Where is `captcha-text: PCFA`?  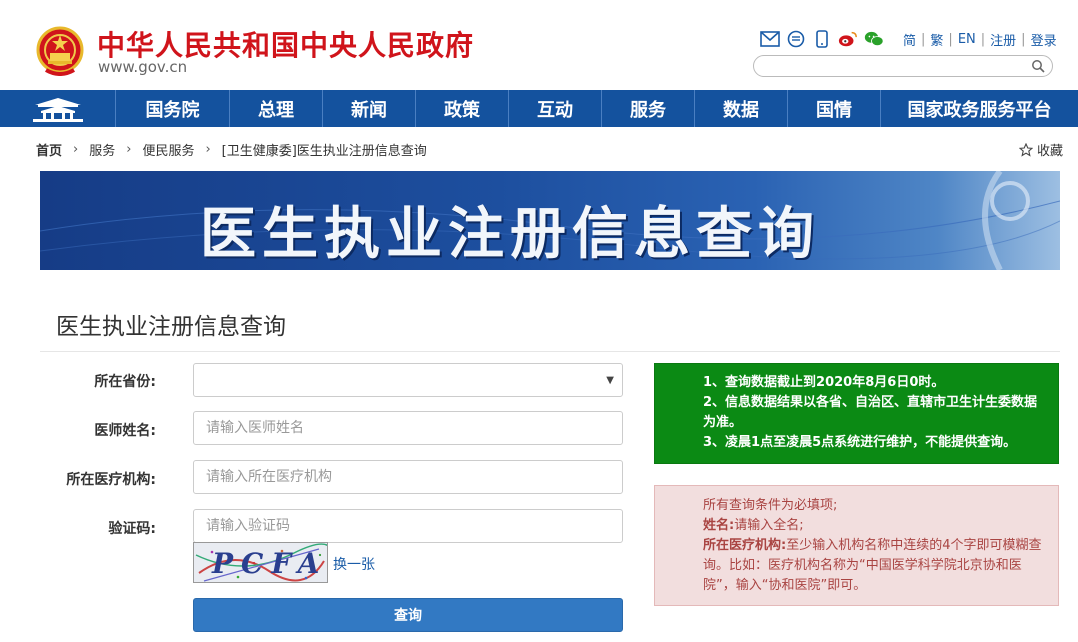 captcha-text: PCFA is located at coordinates (270, 563).